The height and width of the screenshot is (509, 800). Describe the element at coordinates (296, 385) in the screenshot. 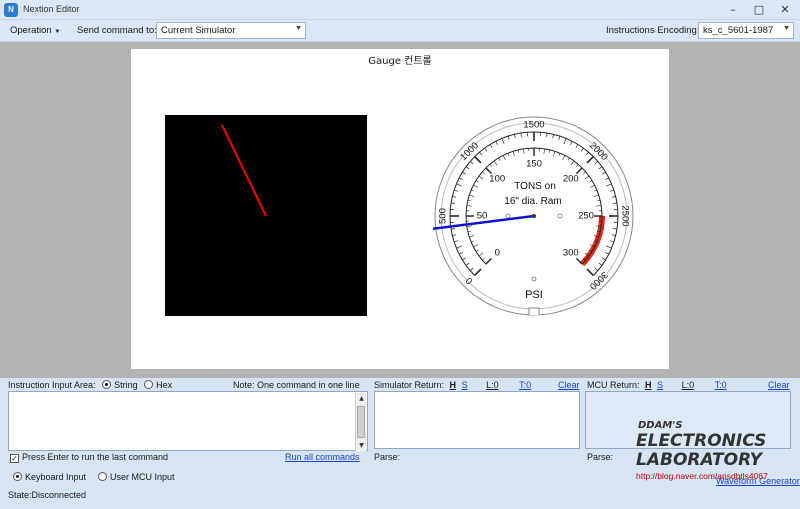

I see `one-command-note: Note: One command in one line` at that location.